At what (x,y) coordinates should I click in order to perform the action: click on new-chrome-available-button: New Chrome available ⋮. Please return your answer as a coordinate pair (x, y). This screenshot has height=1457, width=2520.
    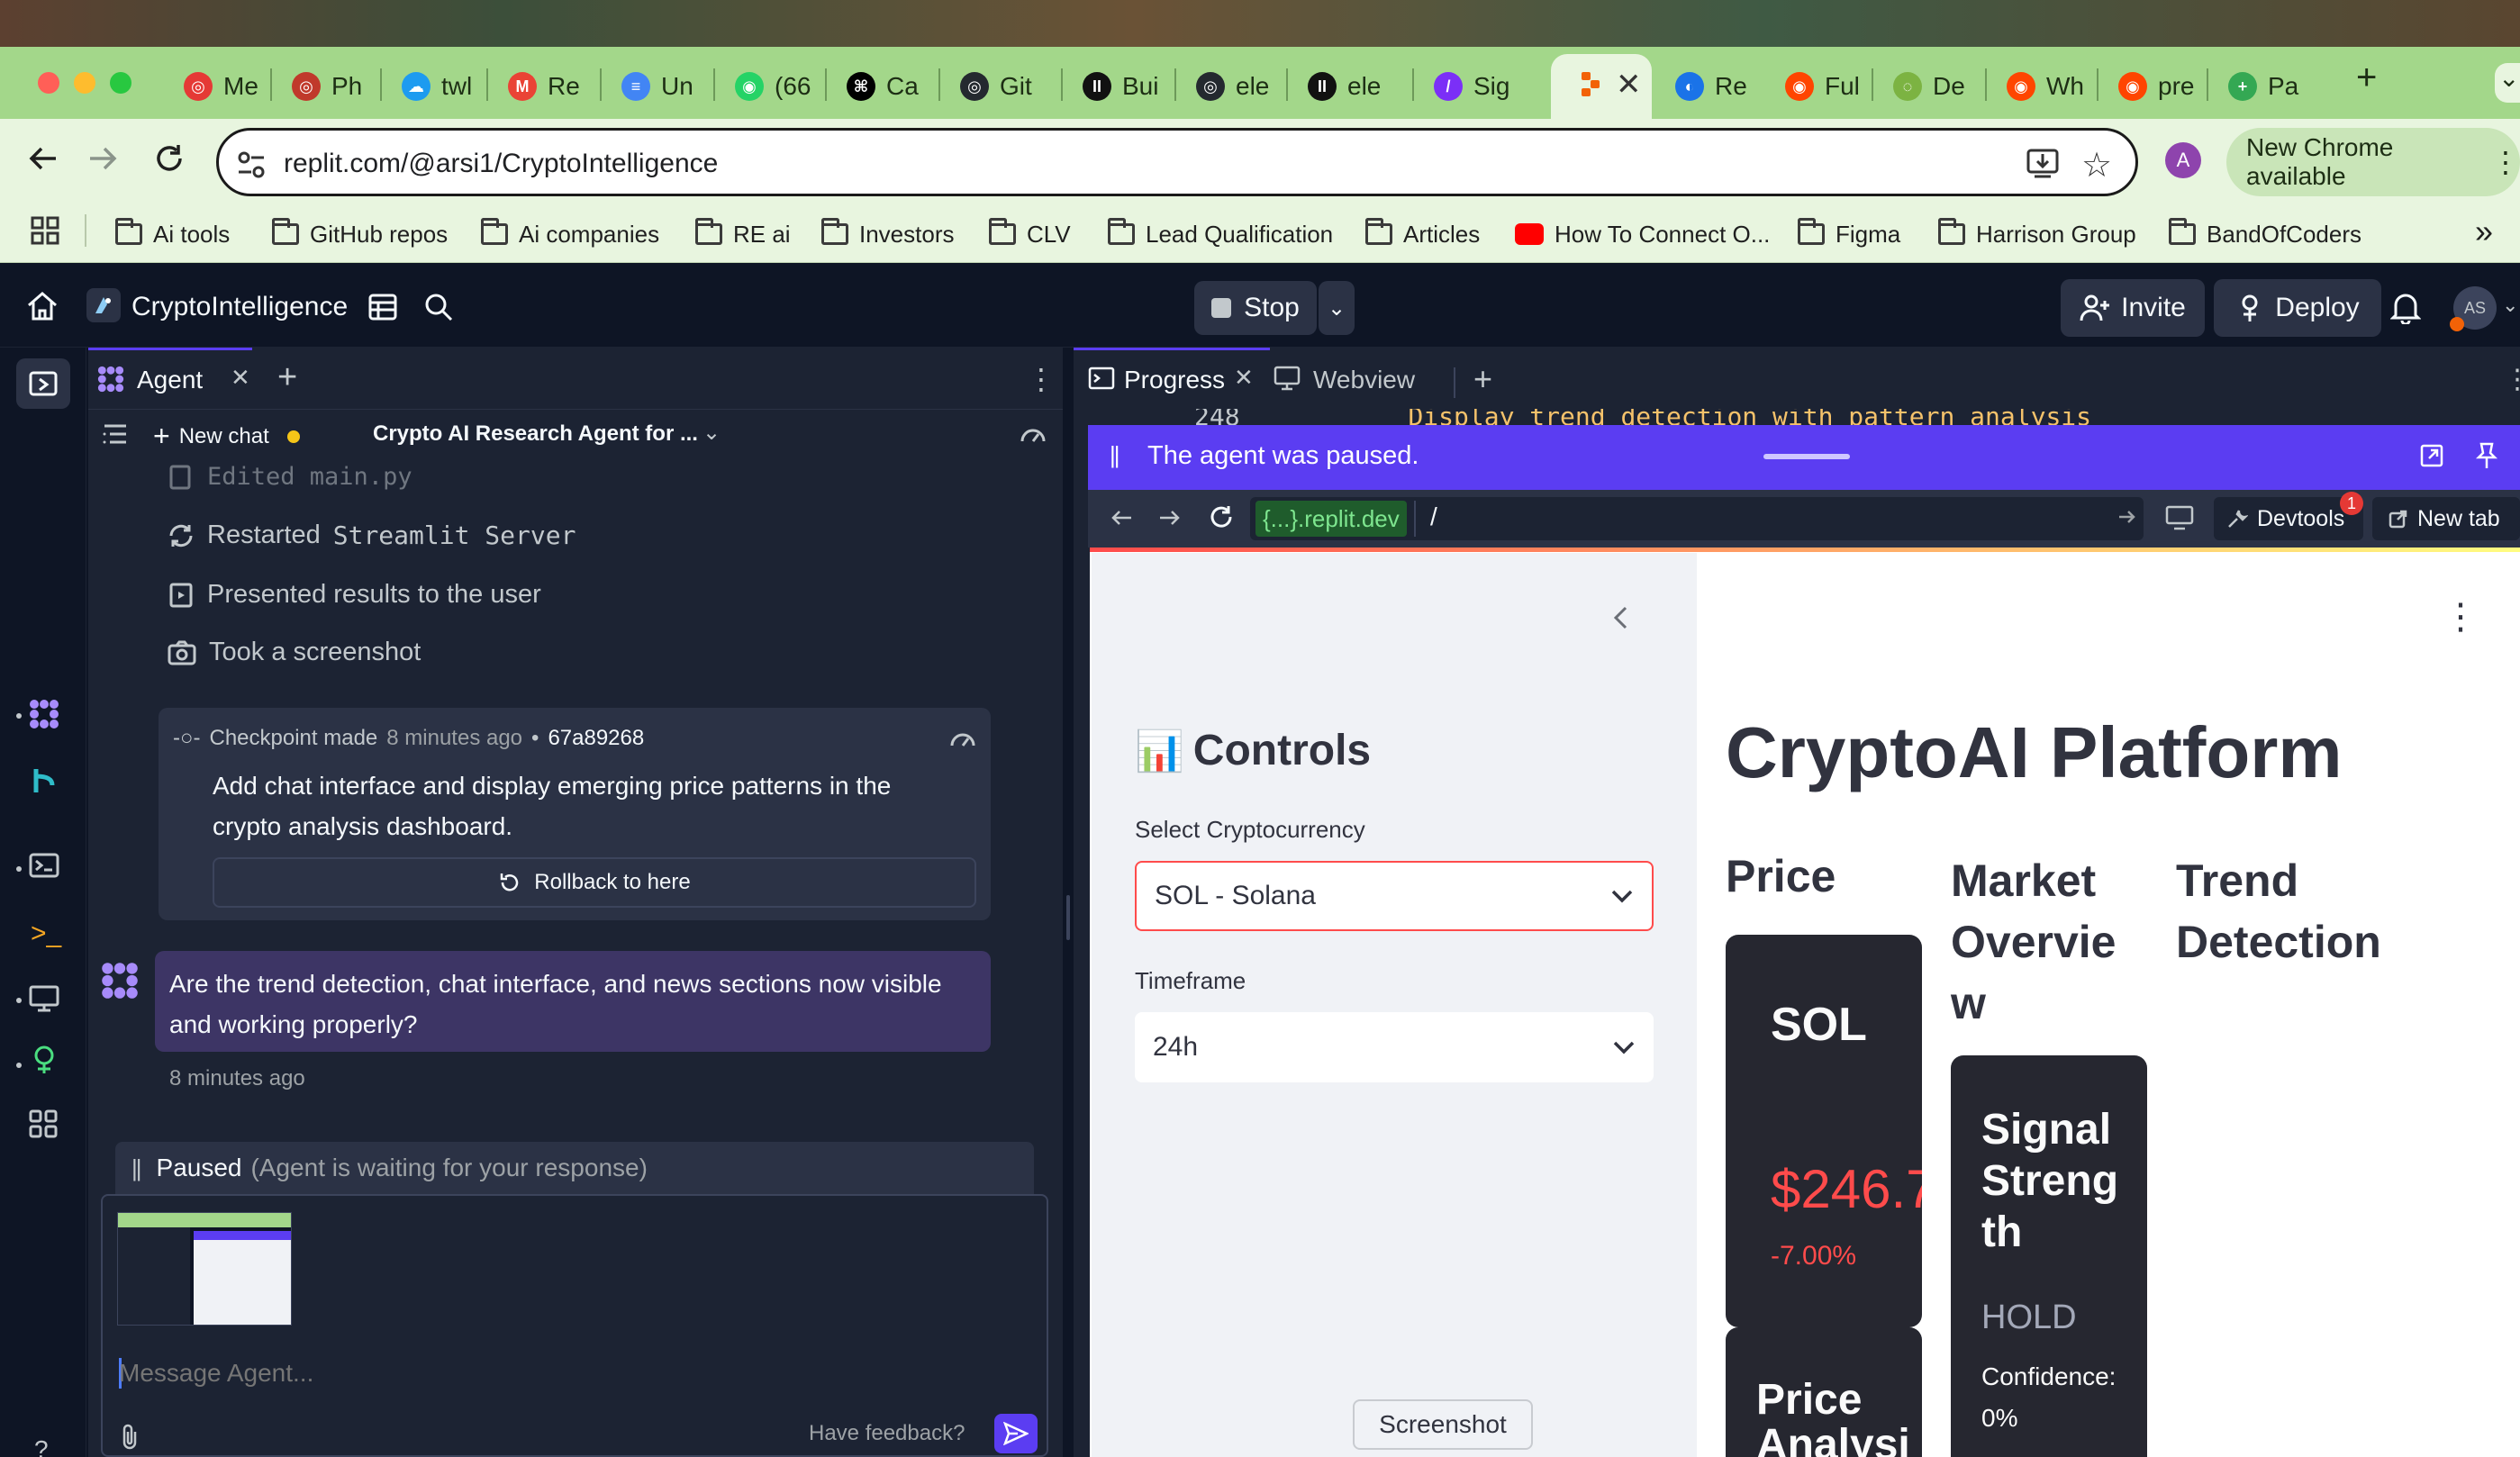
    Looking at the image, I should click on (2373, 162).